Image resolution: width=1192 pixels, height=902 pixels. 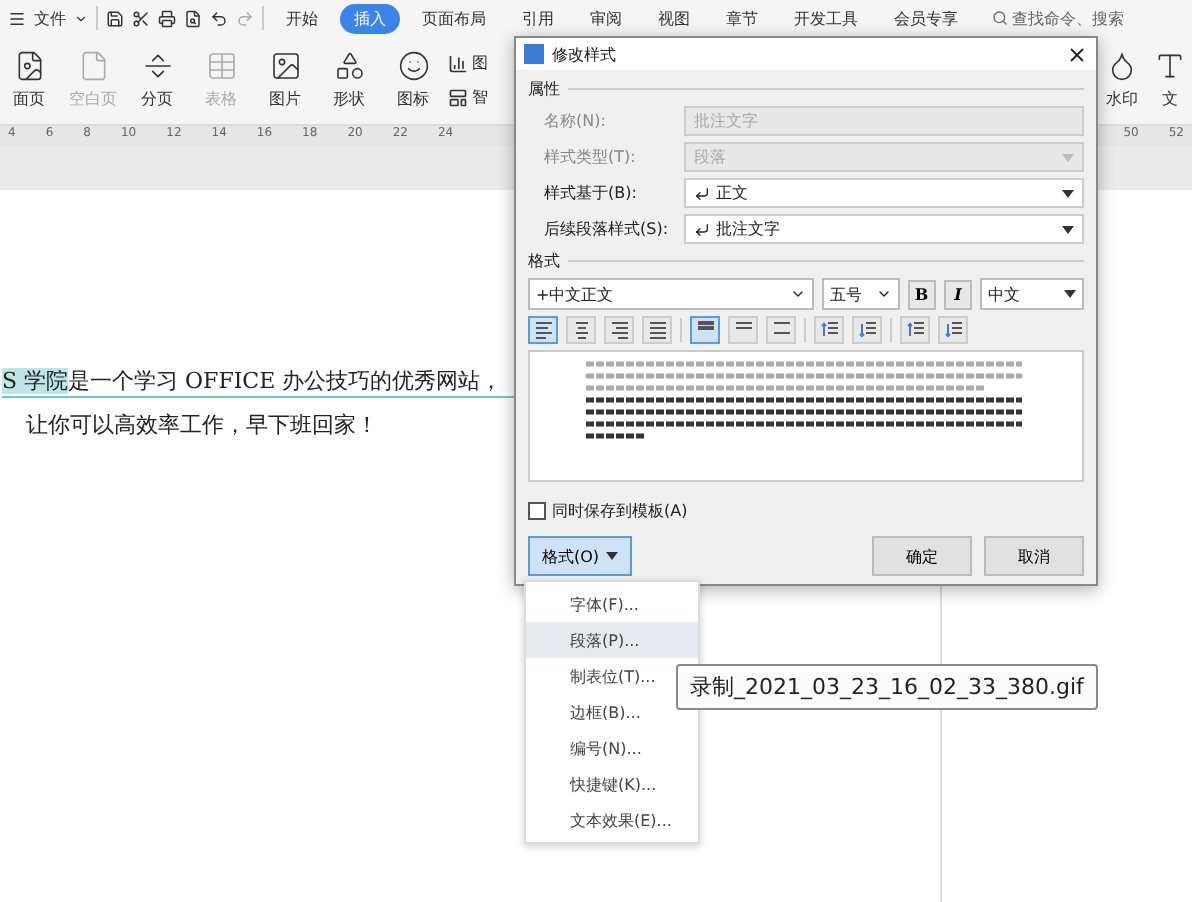 I want to click on tooltip: 录制_2021_03_23_16_02_33_380.gif, so click(x=887, y=687).